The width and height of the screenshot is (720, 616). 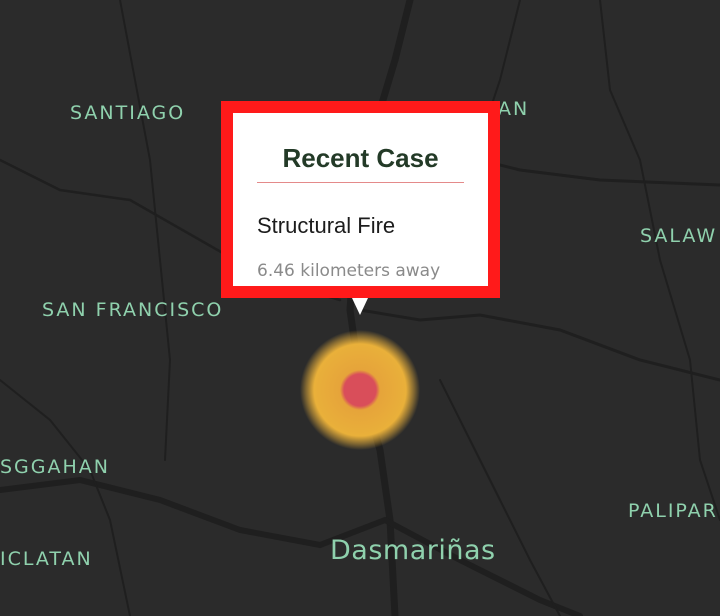 What do you see at coordinates (55, 467) in the screenshot?
I see `place-label-sggahan: SGGAHAN` at bounding box center [55, 467].